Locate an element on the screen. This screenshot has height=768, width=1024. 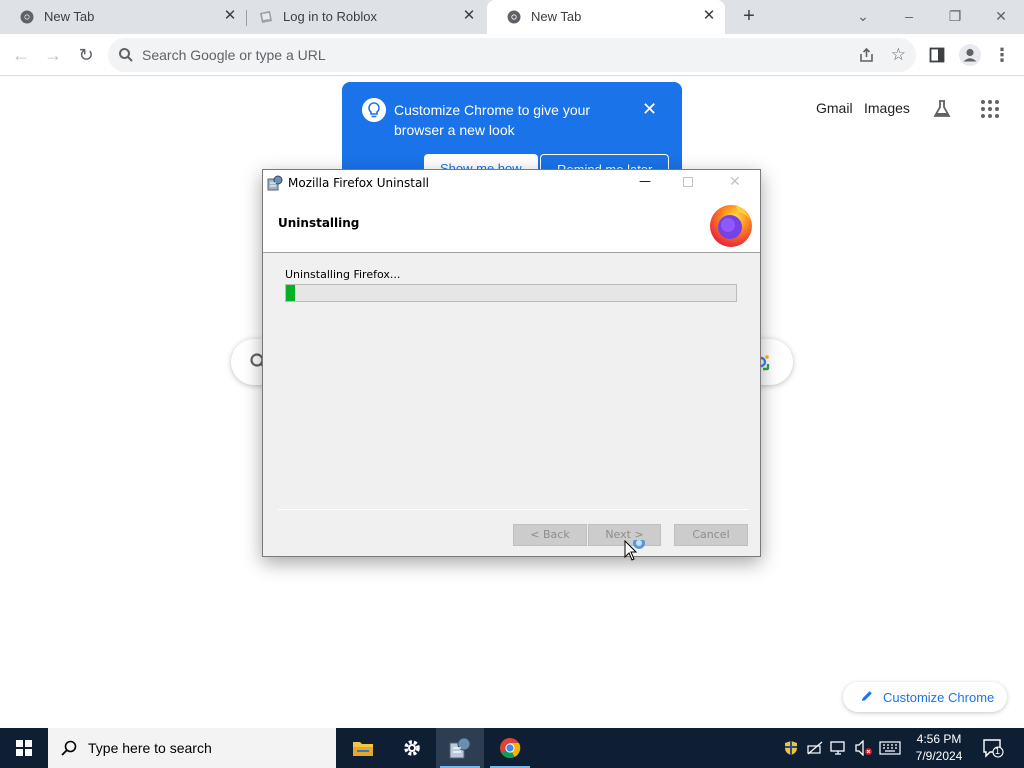
taskbar-settings is located at coordinates (412, 748).